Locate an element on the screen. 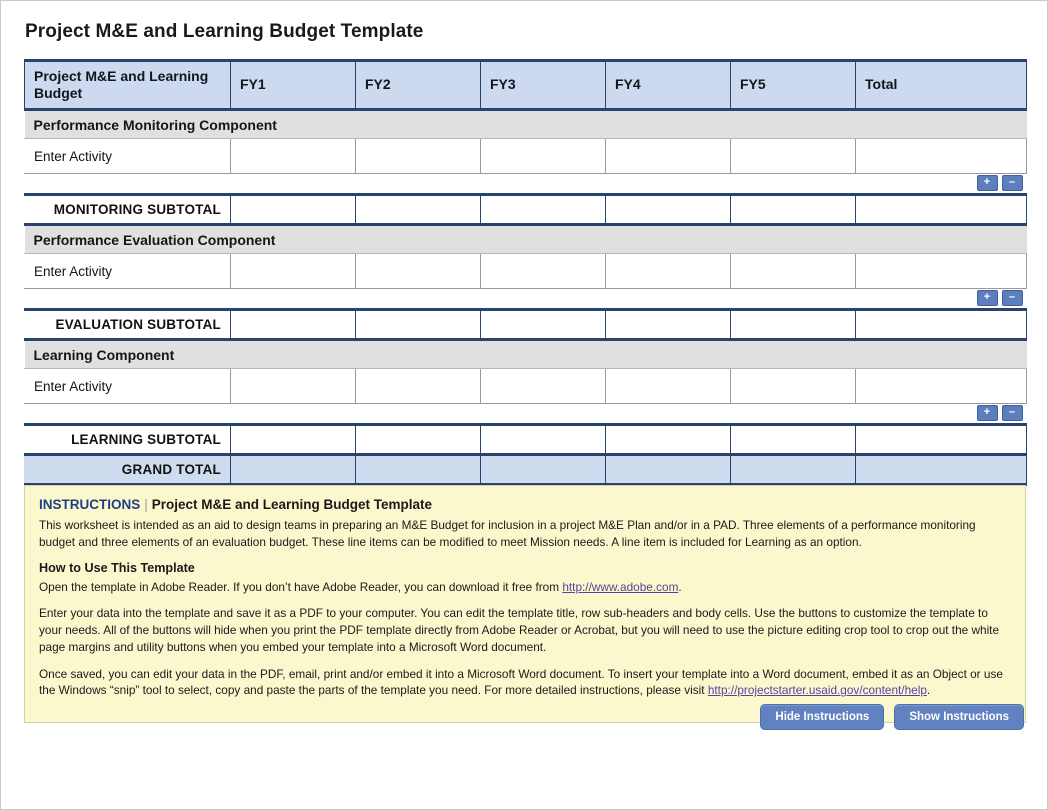 This screenshot has height=810, width=1048. subtotal-row-evaluation: EVALUATION SUBTOTAL is located at coordinates (525, 324).